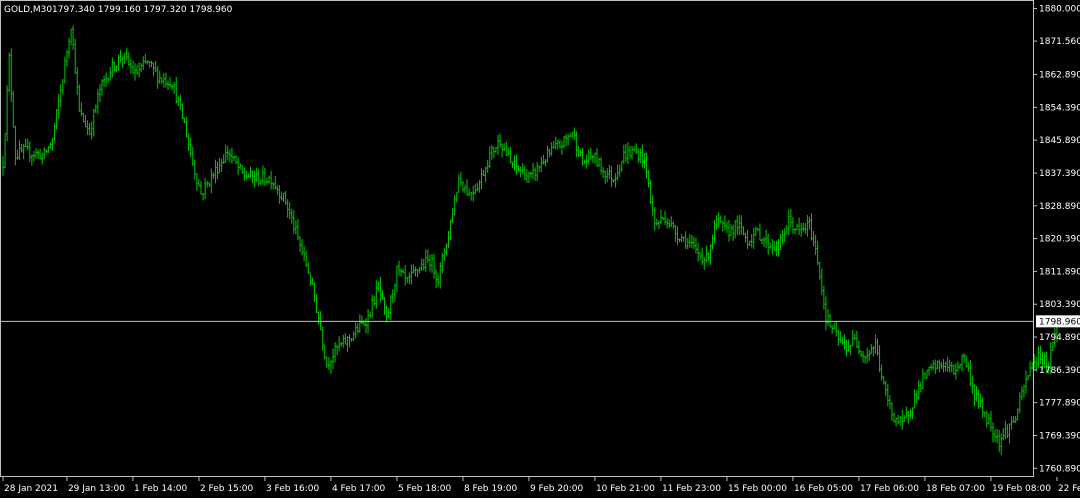 Image resolution: width=1080 pixels, height=498 pixels. What do you see at coordinates (1059, 371) in the screenshot?
I see `price-axis-label: 1786.390` at bounding box center [1059, 371].